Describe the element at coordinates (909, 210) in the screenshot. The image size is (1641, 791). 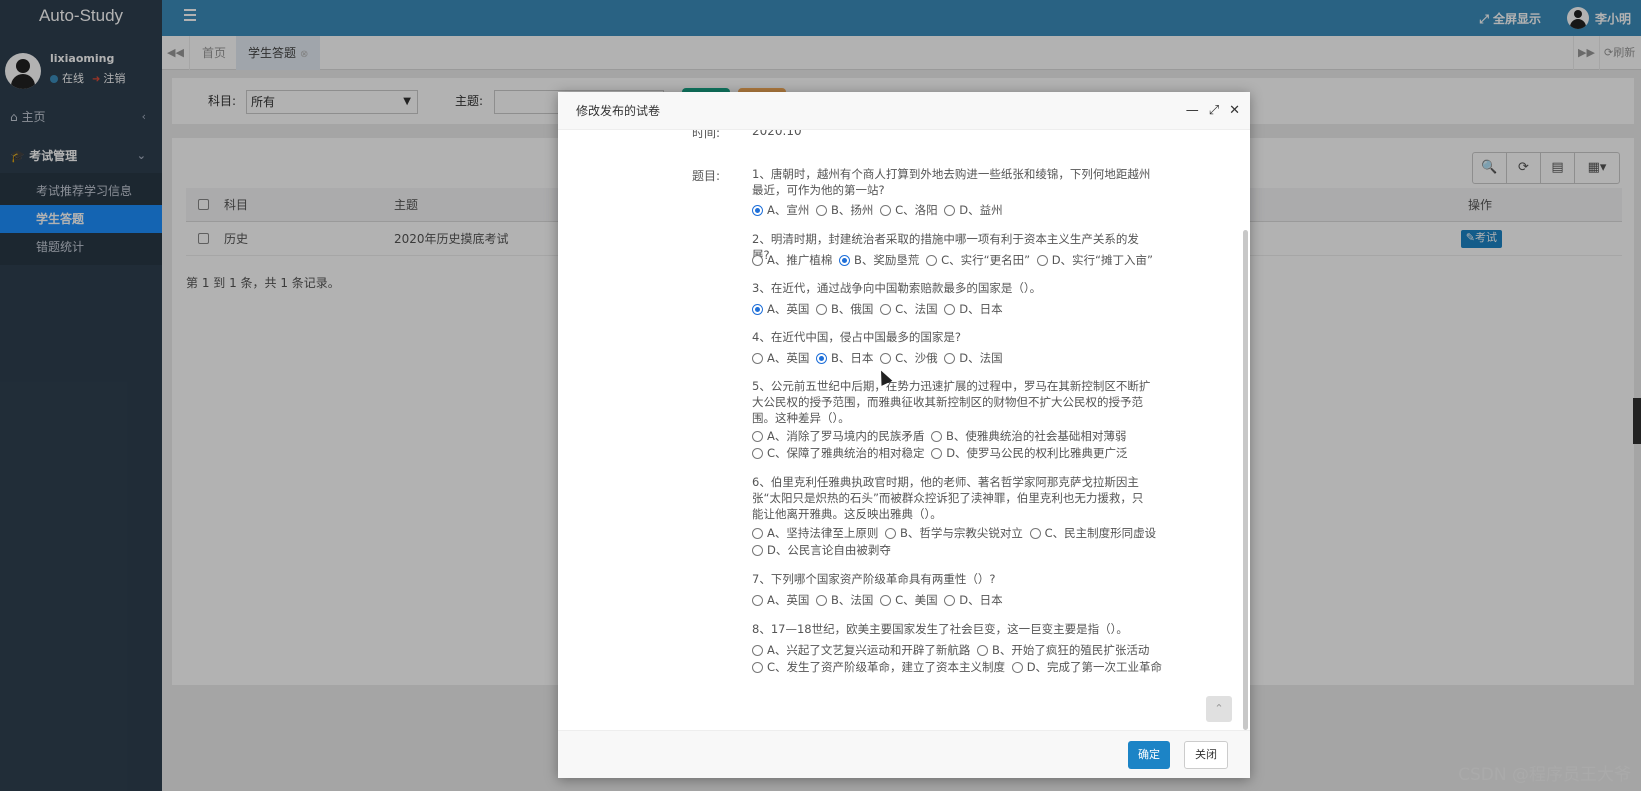
I see `option-radio: C、洛阳` at that location.